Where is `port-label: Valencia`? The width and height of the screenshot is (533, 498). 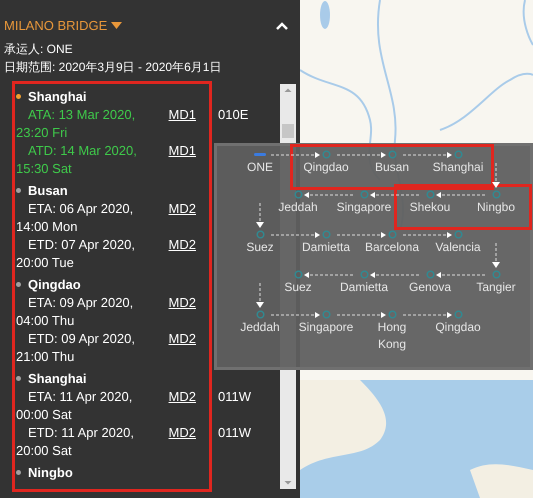 port-label: Valencia is located at coordinates (458, 247).